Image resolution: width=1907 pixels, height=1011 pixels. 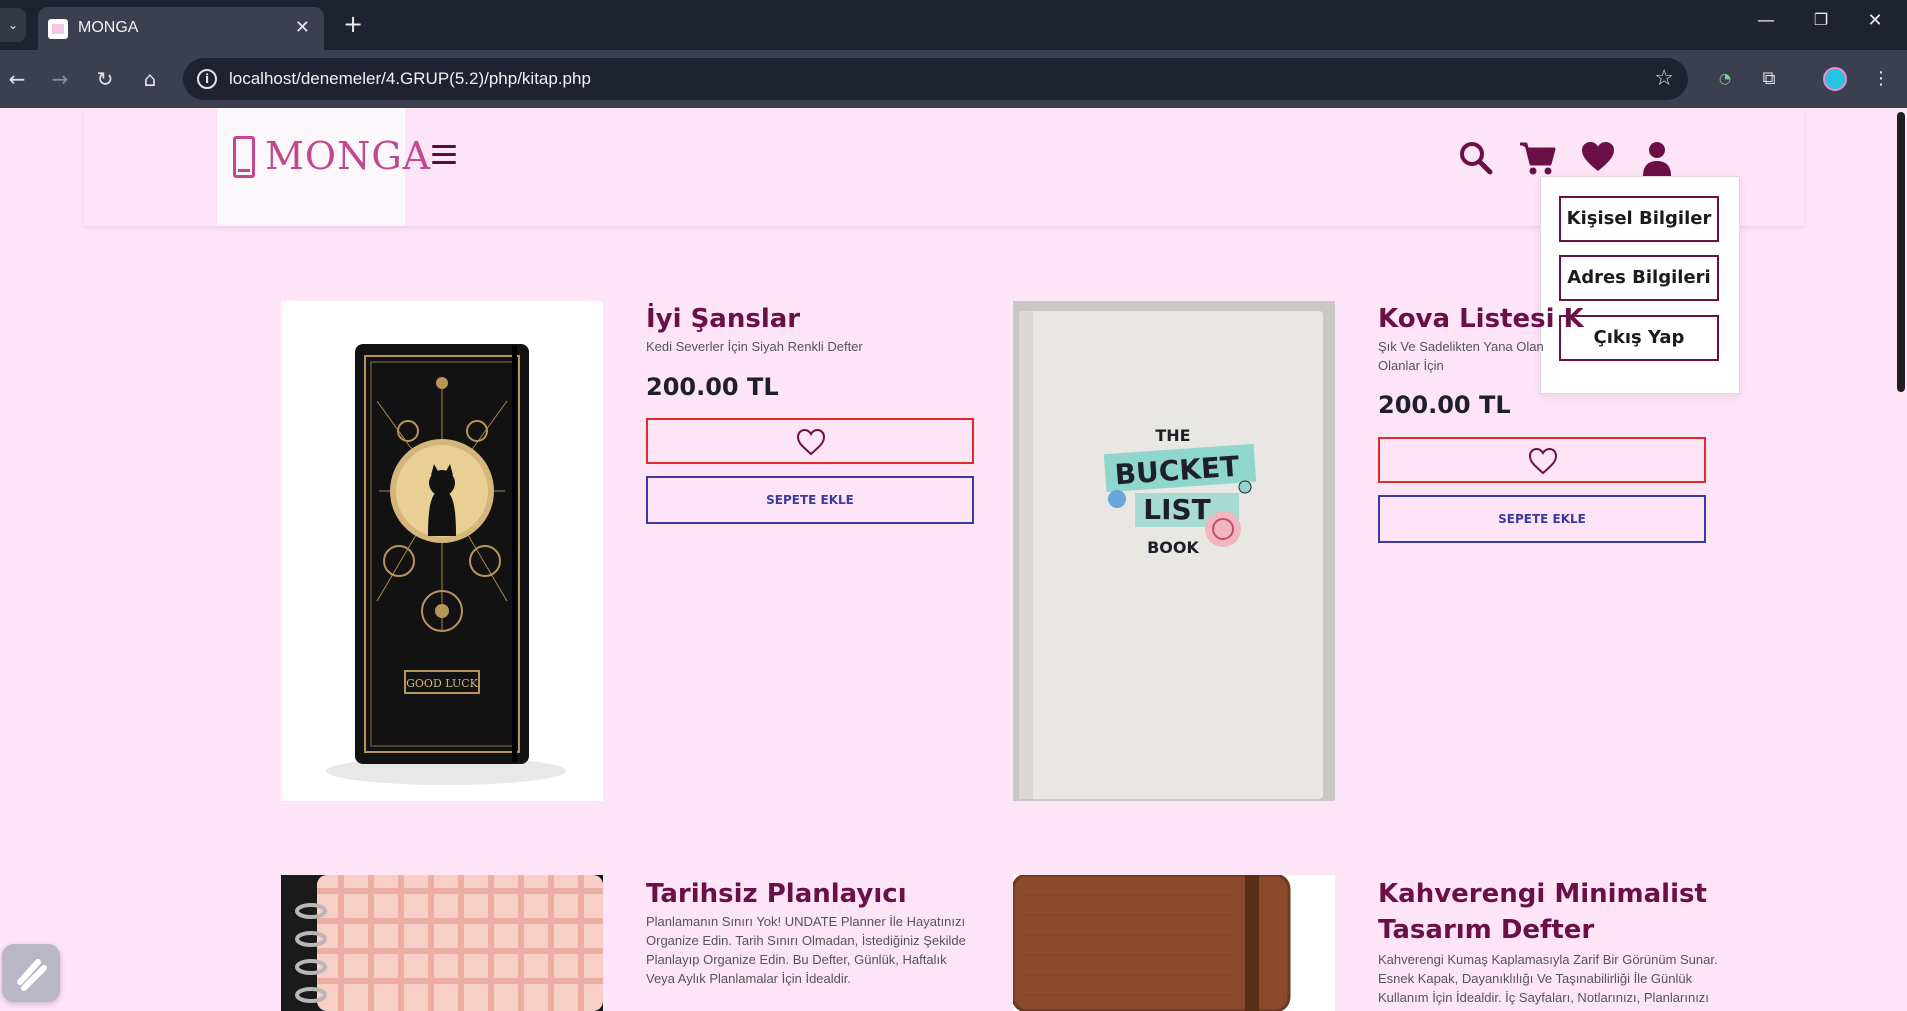 I want to click on product-description: Kedi Severler İçin Siyah Renkli Defter, so click(x=754, y=346).